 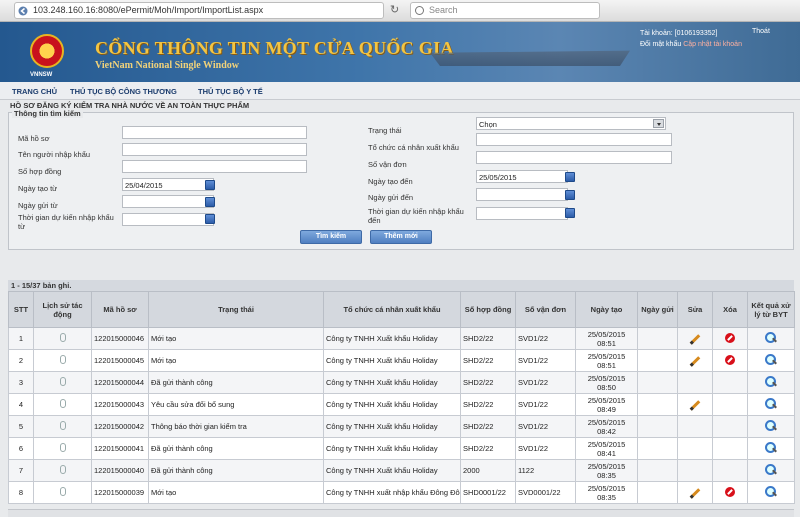 I want to click on label-trang-thai: Trạng thái, so click(x=385, y=130).